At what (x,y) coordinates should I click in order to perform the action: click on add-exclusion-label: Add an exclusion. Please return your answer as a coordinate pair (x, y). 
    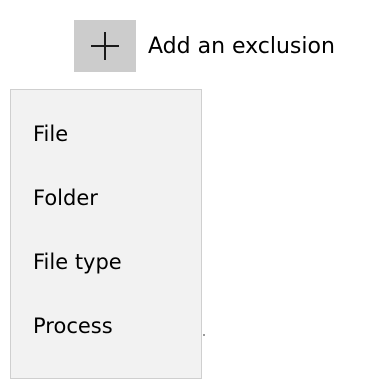
    Looking at the image, I should click on (241, 46).